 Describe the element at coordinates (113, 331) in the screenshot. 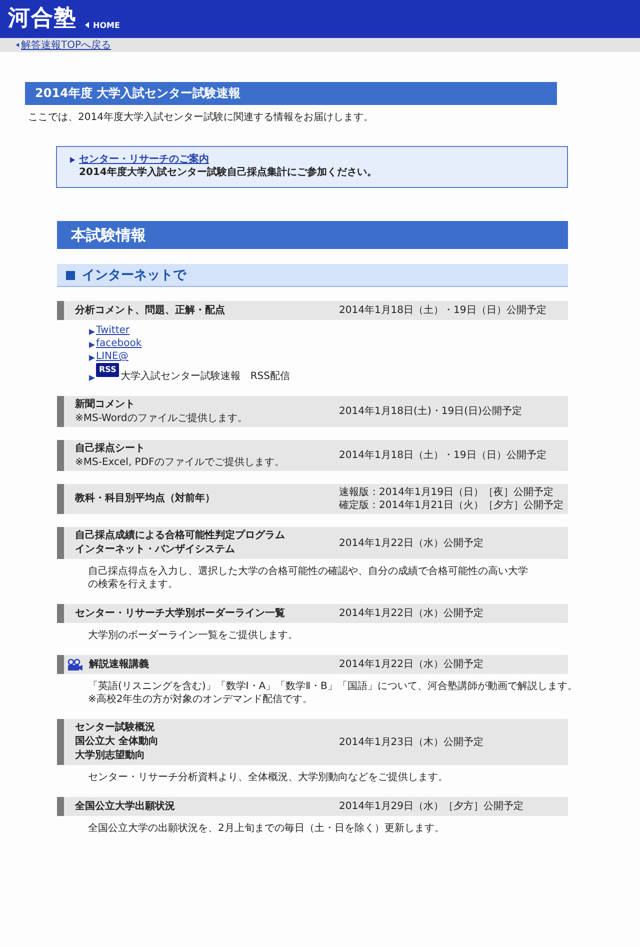

I see `social-link: Twitter` at that location.